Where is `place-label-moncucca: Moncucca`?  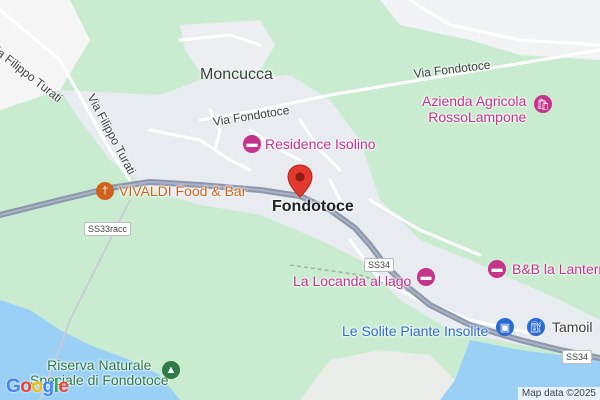 place-label-moncucca: Moncucca is located at coordinates (236, 74).